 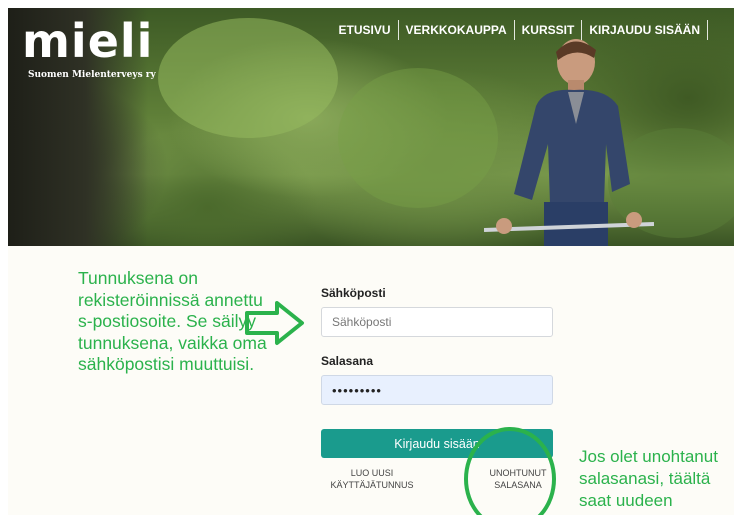 What do you see at coordinates (457, 30) in the screenshot?
I see `nav-item-verkkokauppa: VERKKOKAUPPA` at bounding box center [457, 30].